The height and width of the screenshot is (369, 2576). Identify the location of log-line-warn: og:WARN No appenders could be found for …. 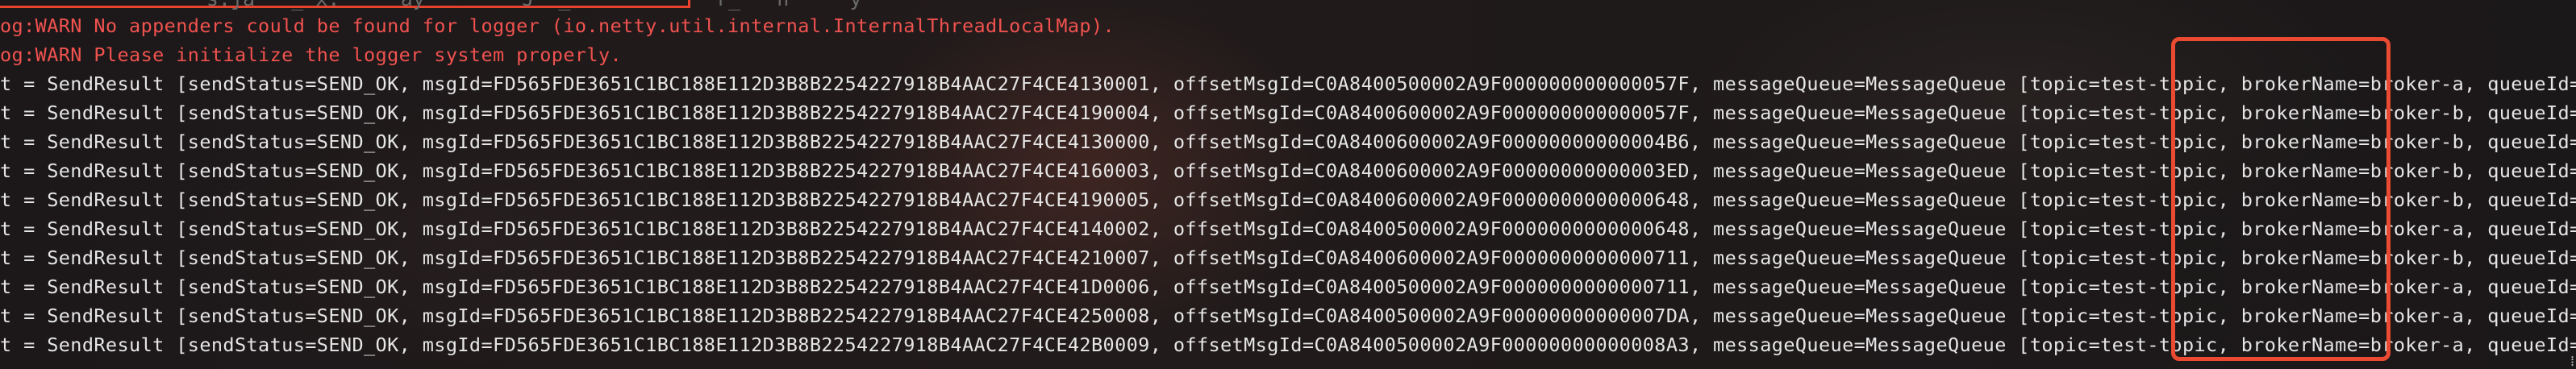
(557, 26).